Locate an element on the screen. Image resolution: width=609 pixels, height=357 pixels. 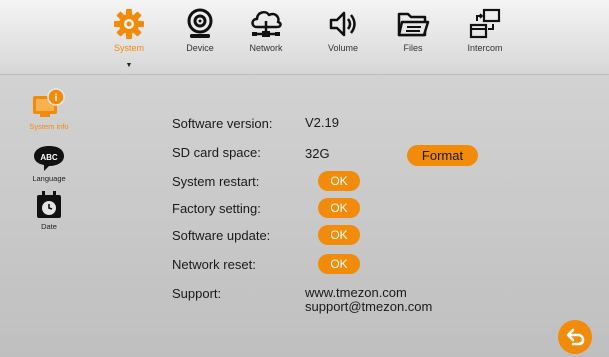
cloud-network-icon is located at coordinates (266, 23).